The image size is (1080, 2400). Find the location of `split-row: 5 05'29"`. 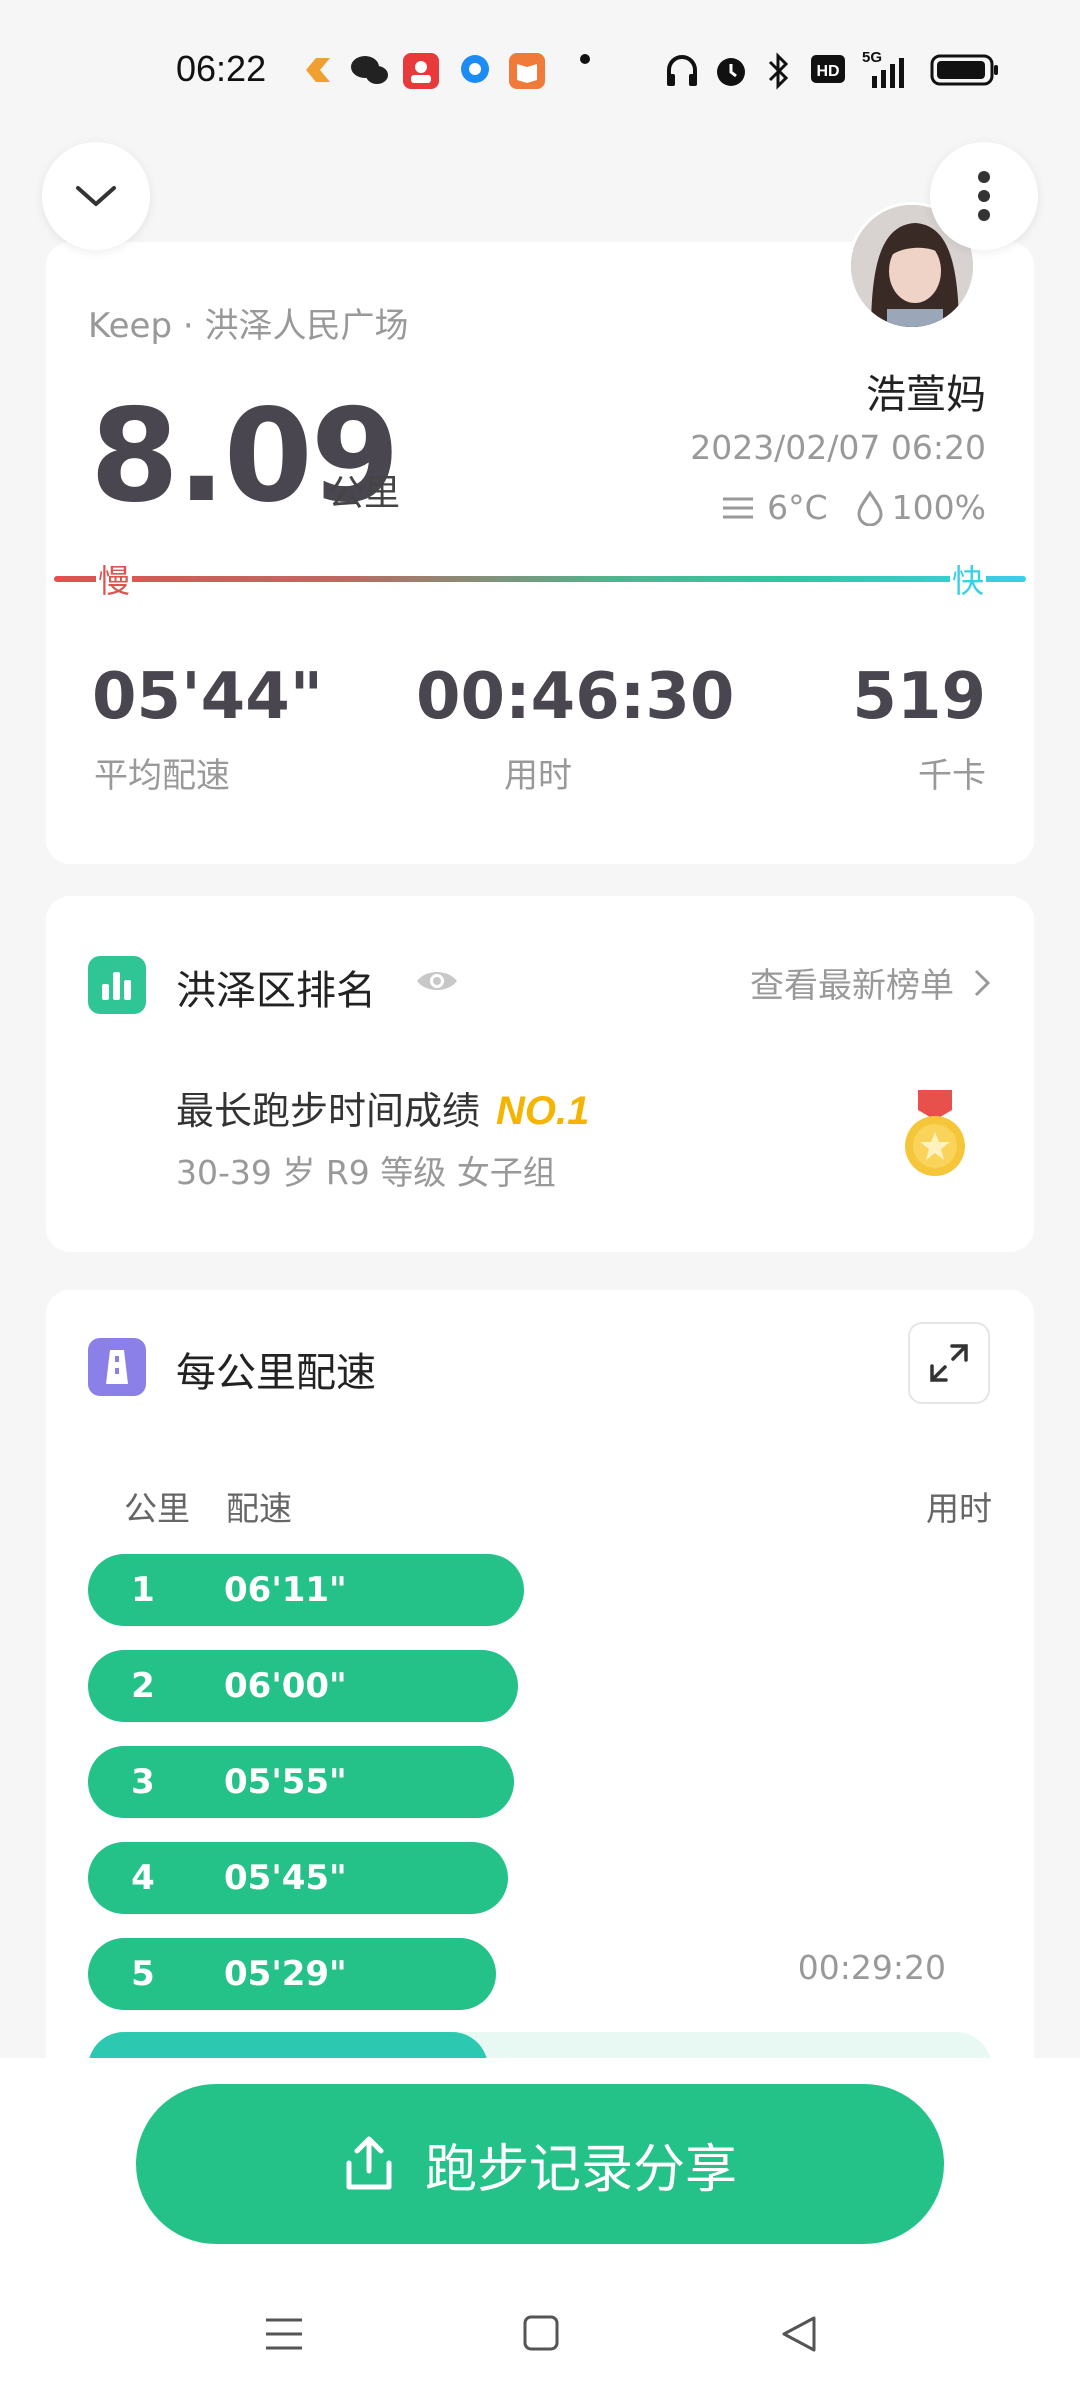

split-row: 5 05'29" is located at coordinates (292, 1974).